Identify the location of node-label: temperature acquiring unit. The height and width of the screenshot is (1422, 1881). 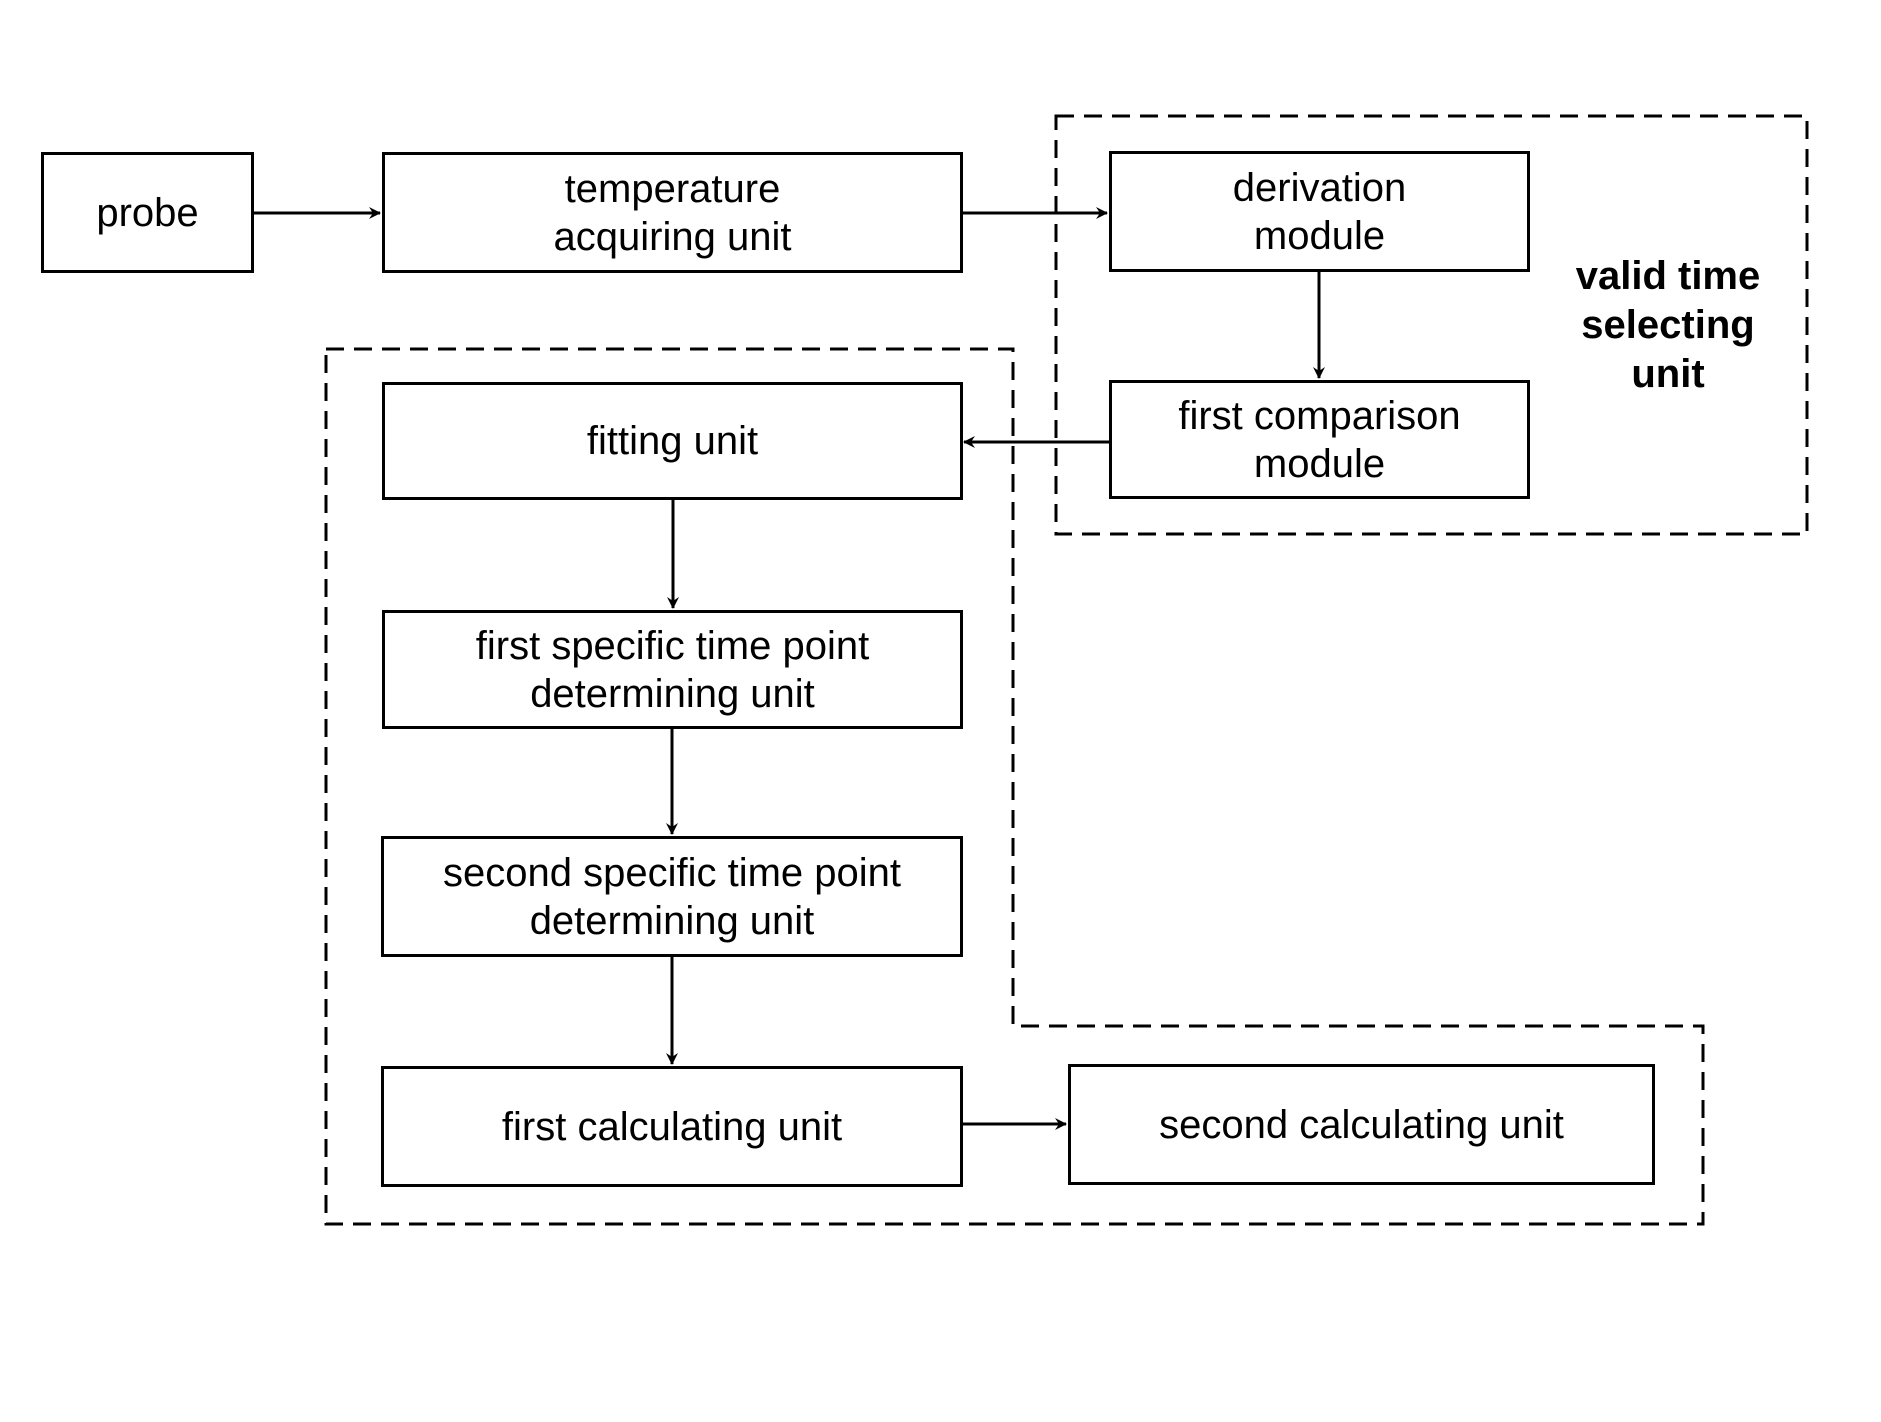
(672, 212).